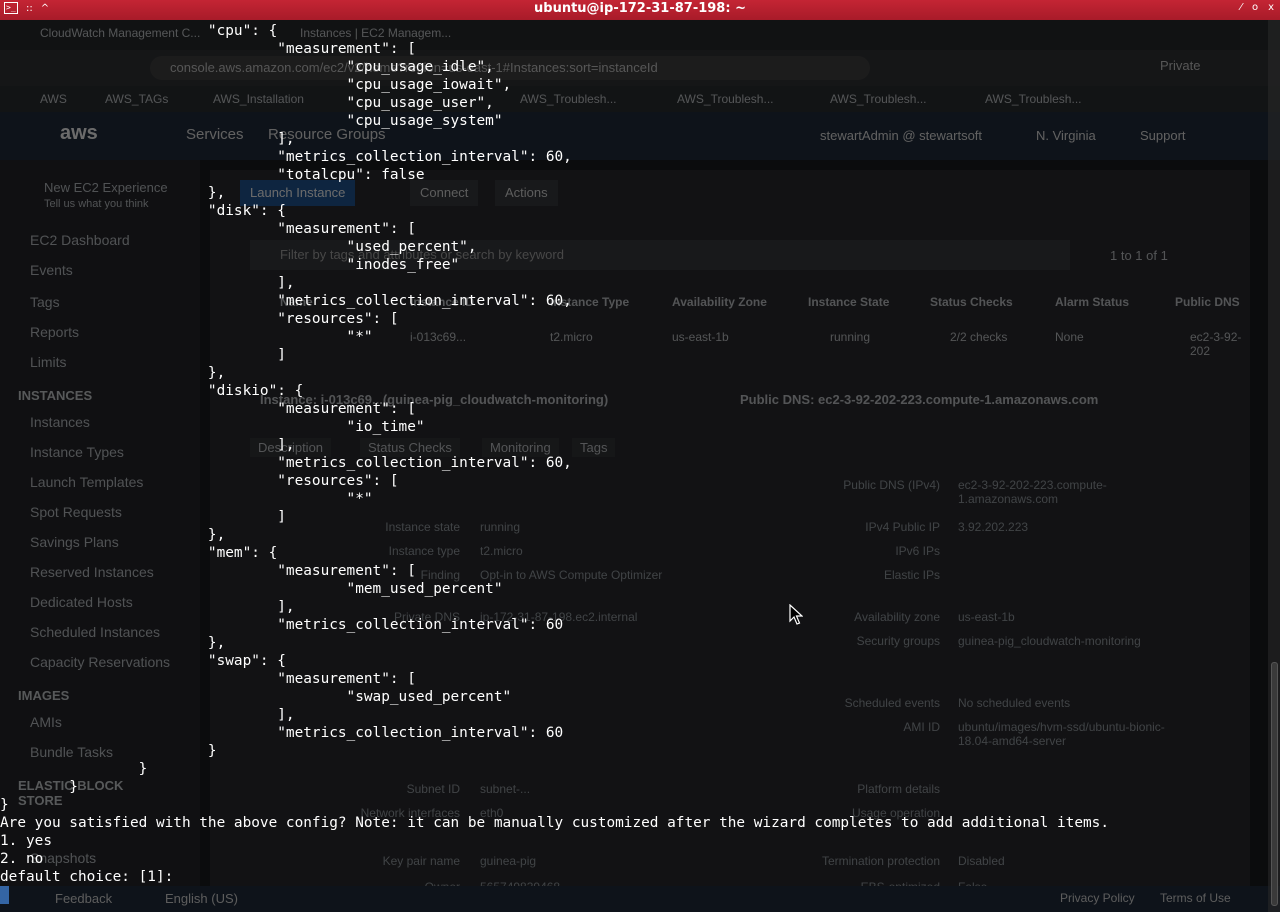 The width and height of the screenshot is (1280, 912). What do you see at coordinates (251, 589) in the screenshot?
I see `terminal-line: "mem_used_percent"` at bounding box center [251, 589].